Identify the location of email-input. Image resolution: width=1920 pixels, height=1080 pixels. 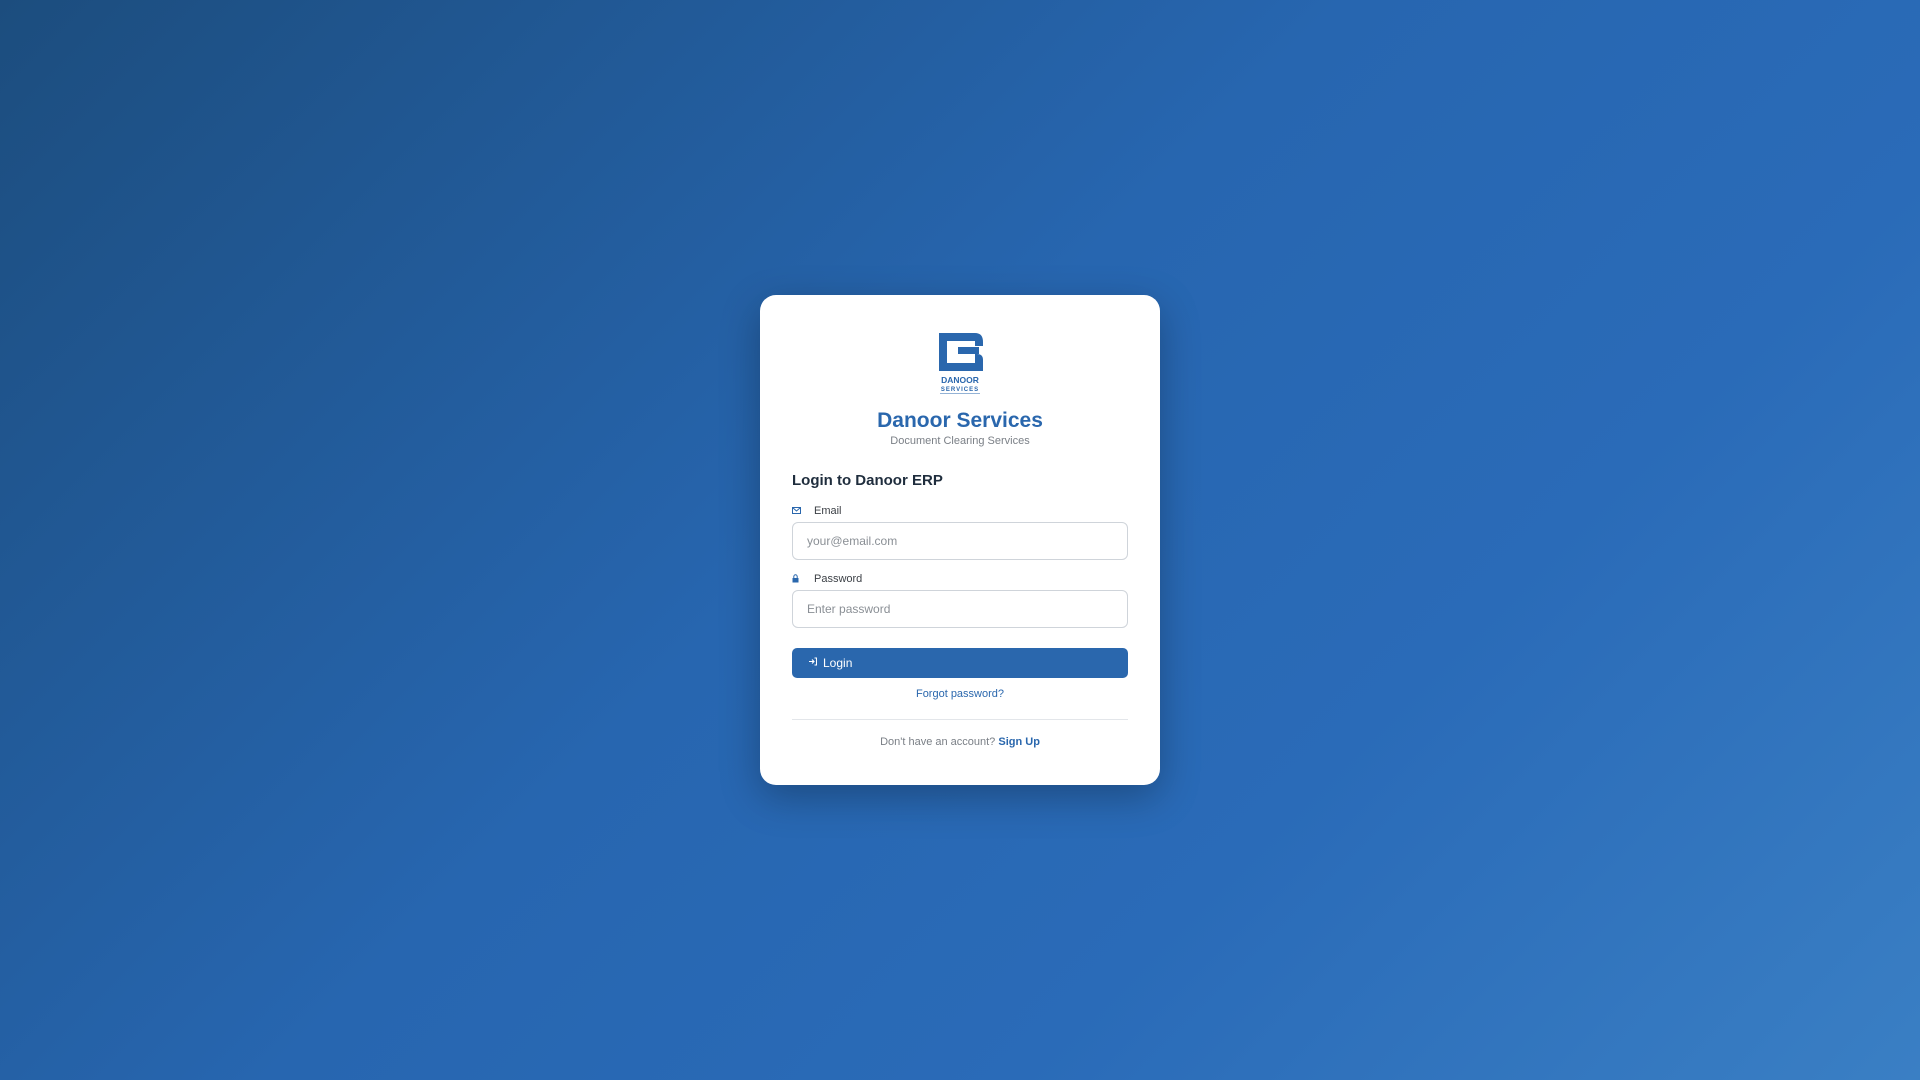
(960, 541).